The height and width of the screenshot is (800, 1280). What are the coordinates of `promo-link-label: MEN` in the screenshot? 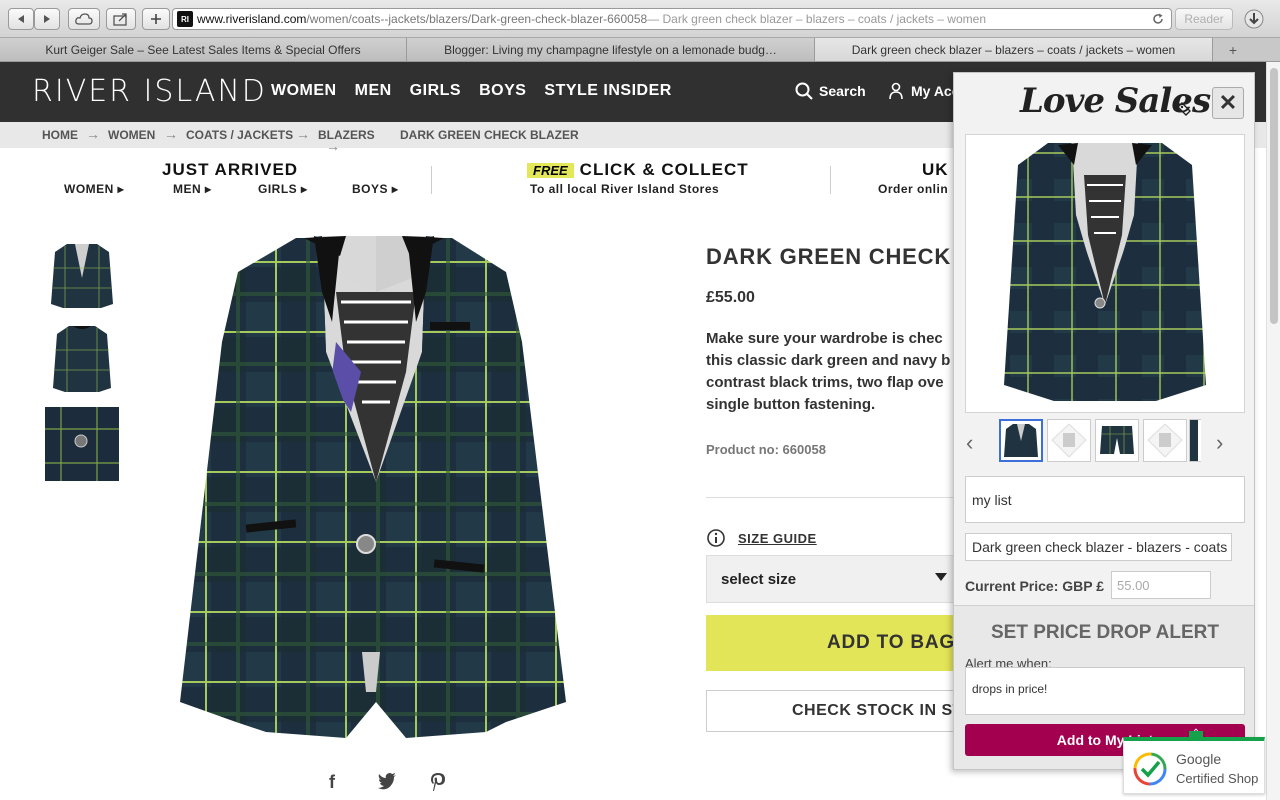 It's located at (187, 189).